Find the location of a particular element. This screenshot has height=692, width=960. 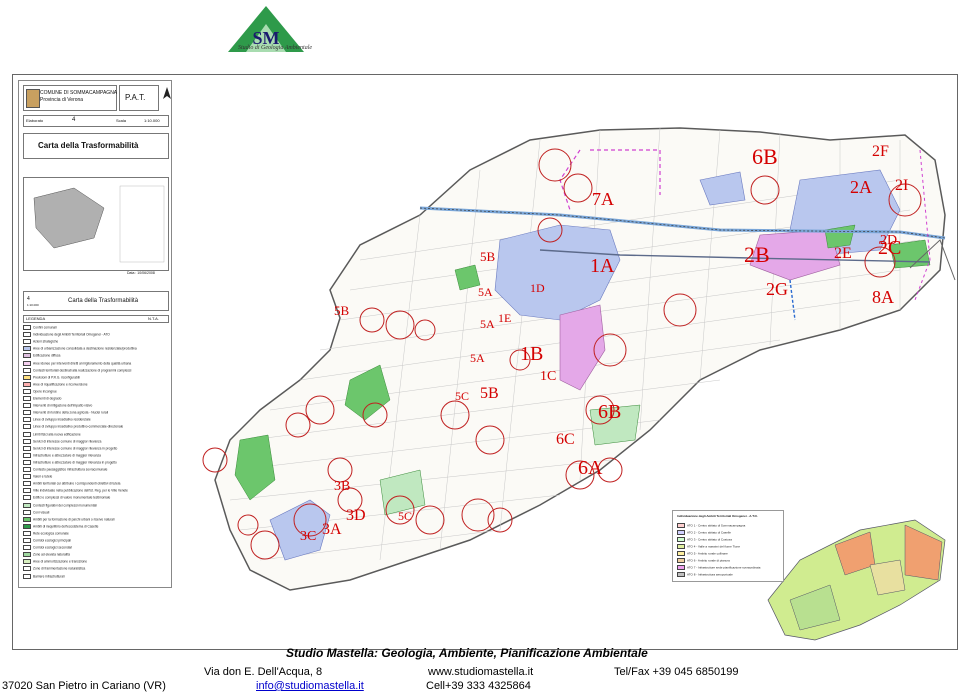

ato-label: 1C is located at coordinates (548, 376).